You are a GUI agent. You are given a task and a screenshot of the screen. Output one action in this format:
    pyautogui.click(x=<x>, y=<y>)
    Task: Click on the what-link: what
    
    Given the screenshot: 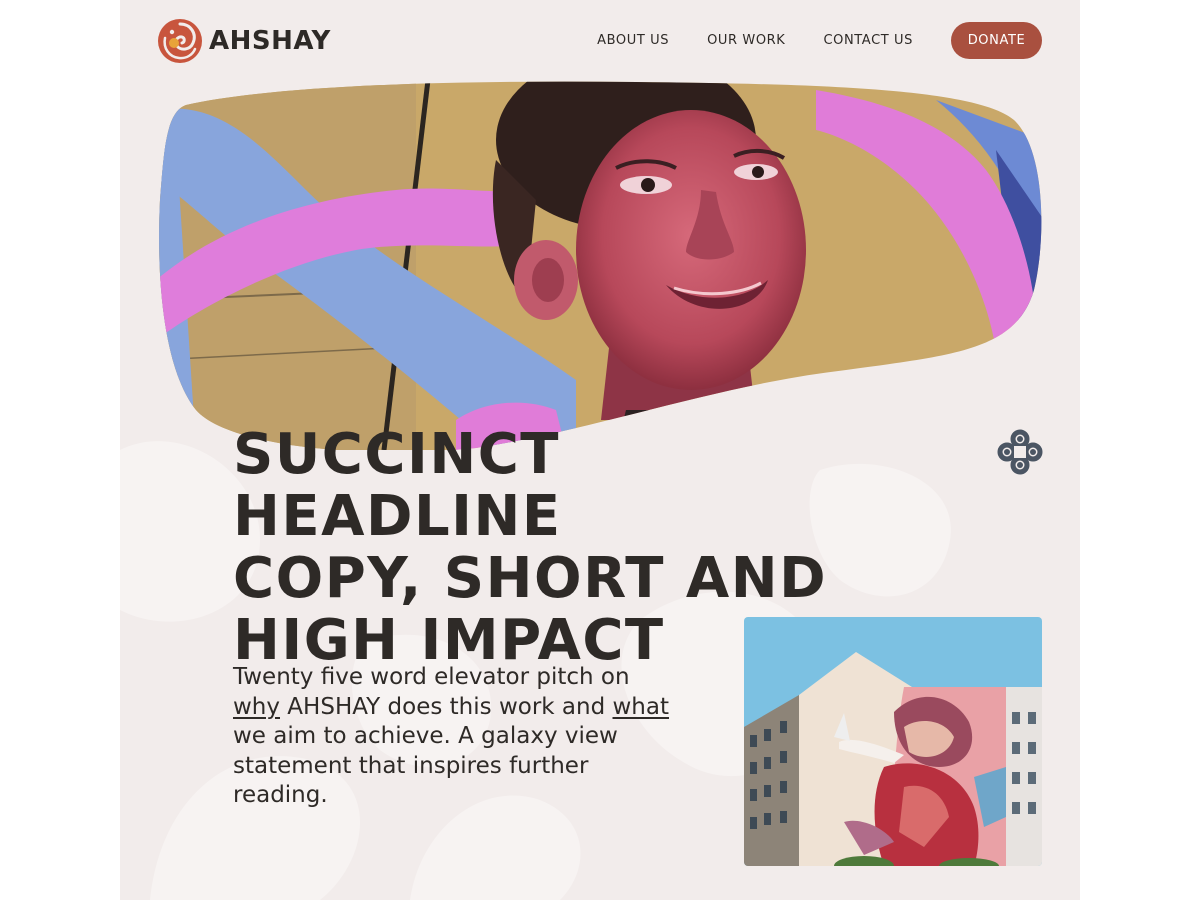 What is the action you would take?
    pyautogui.click(x=641, y=707)
    